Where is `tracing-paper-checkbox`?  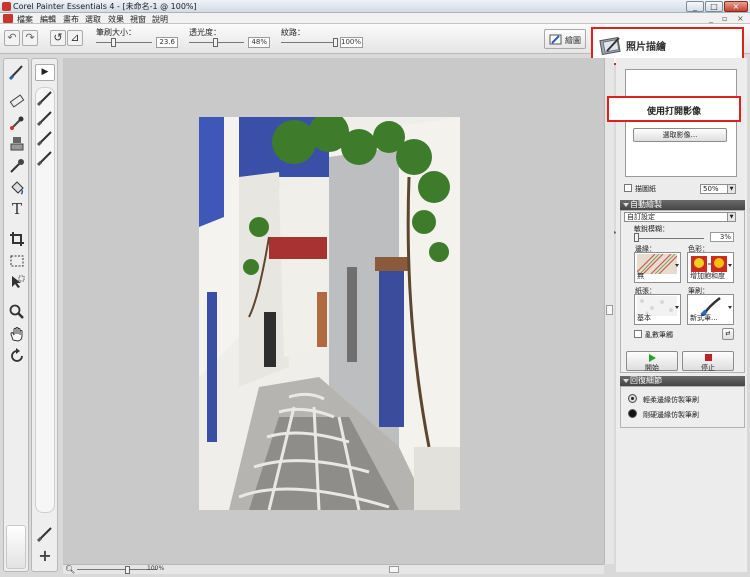
tracing-paper-checkbox is located at coordinates (628, 188).